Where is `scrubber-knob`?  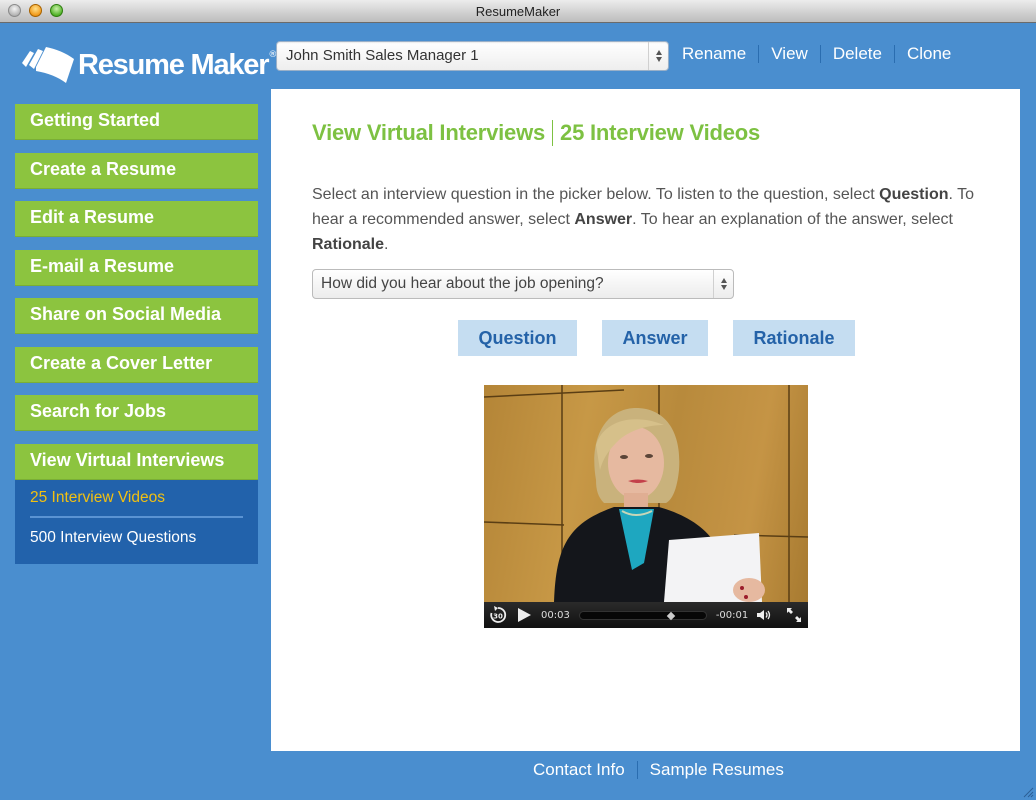
scrubber-knob is located at coordinates (671, 615).